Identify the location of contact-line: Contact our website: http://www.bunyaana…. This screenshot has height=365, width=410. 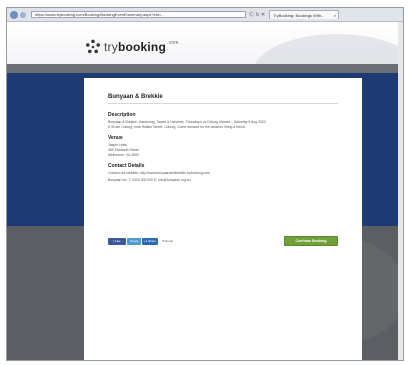
(223, 173).